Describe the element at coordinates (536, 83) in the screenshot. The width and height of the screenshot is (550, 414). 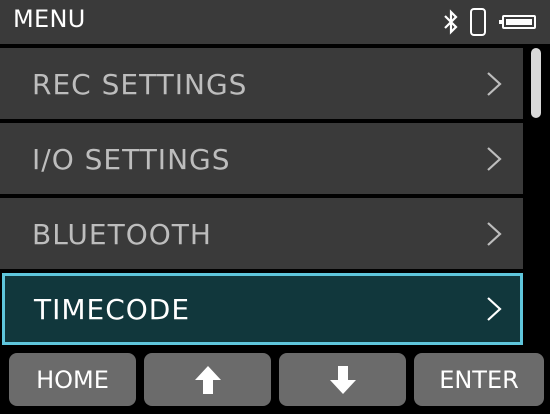
I see `scrollbar` at that location.